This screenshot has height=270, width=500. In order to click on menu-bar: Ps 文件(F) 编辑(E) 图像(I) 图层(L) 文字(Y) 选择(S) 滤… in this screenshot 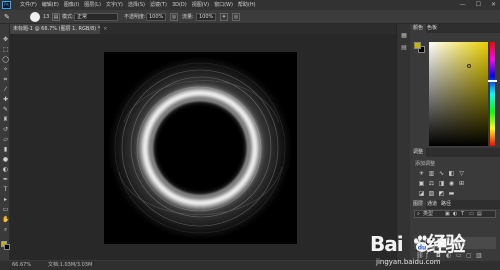, I will do `click(250, 5)`.